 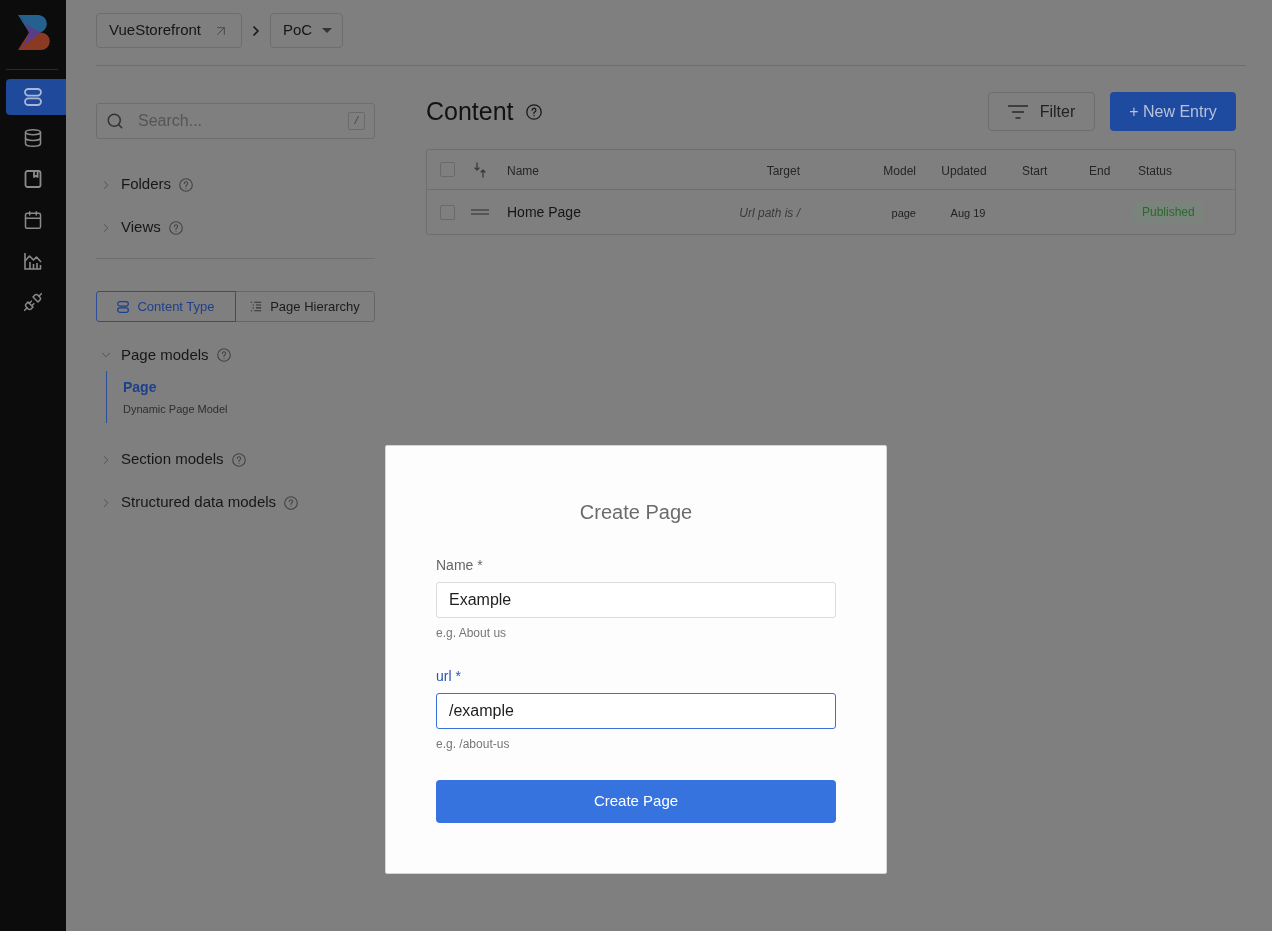 I want to click on table-cell: Aug 19, so click(x=968, y=213).